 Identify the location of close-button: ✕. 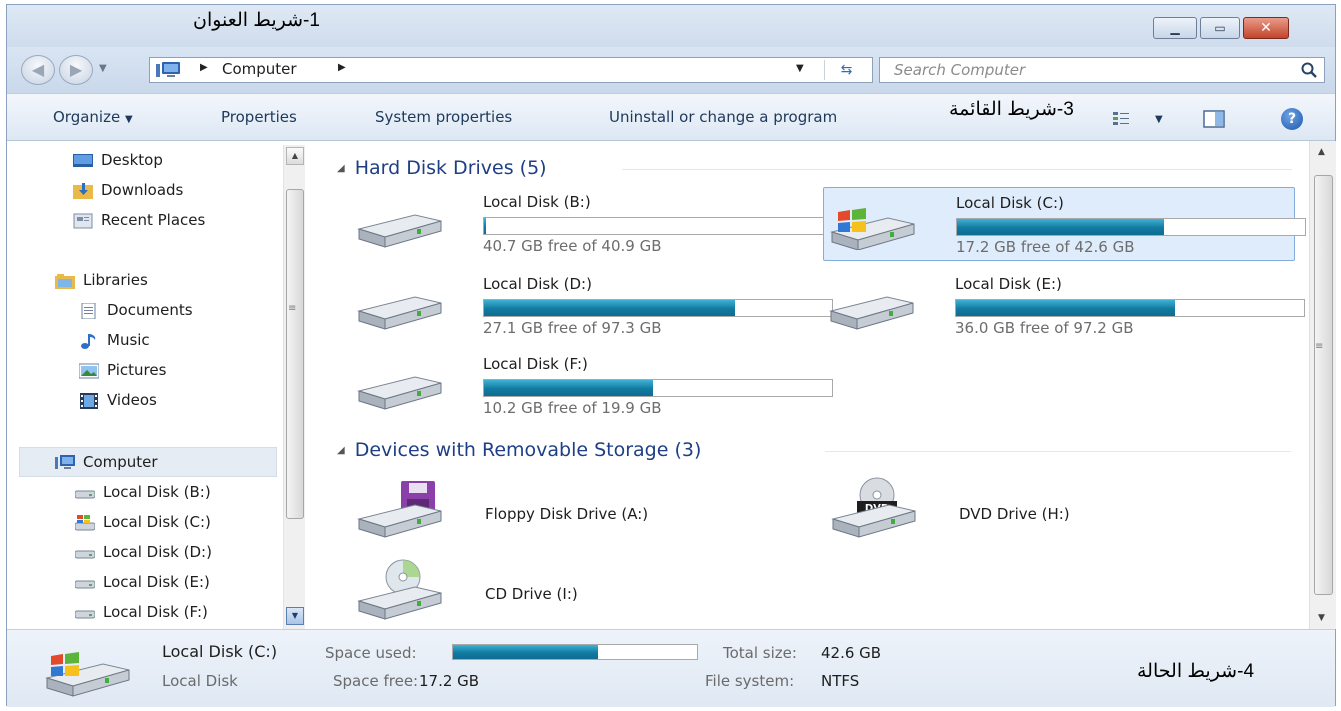
(1266, 28).